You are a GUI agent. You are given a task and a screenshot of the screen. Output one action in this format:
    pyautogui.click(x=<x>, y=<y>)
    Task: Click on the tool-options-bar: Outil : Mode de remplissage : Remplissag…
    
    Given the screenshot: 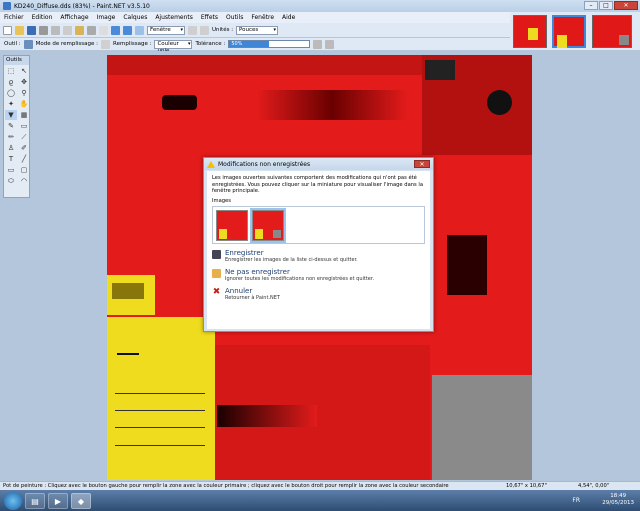 What is the action you would take?
    pyautogui.click(x=255, y=46)
    